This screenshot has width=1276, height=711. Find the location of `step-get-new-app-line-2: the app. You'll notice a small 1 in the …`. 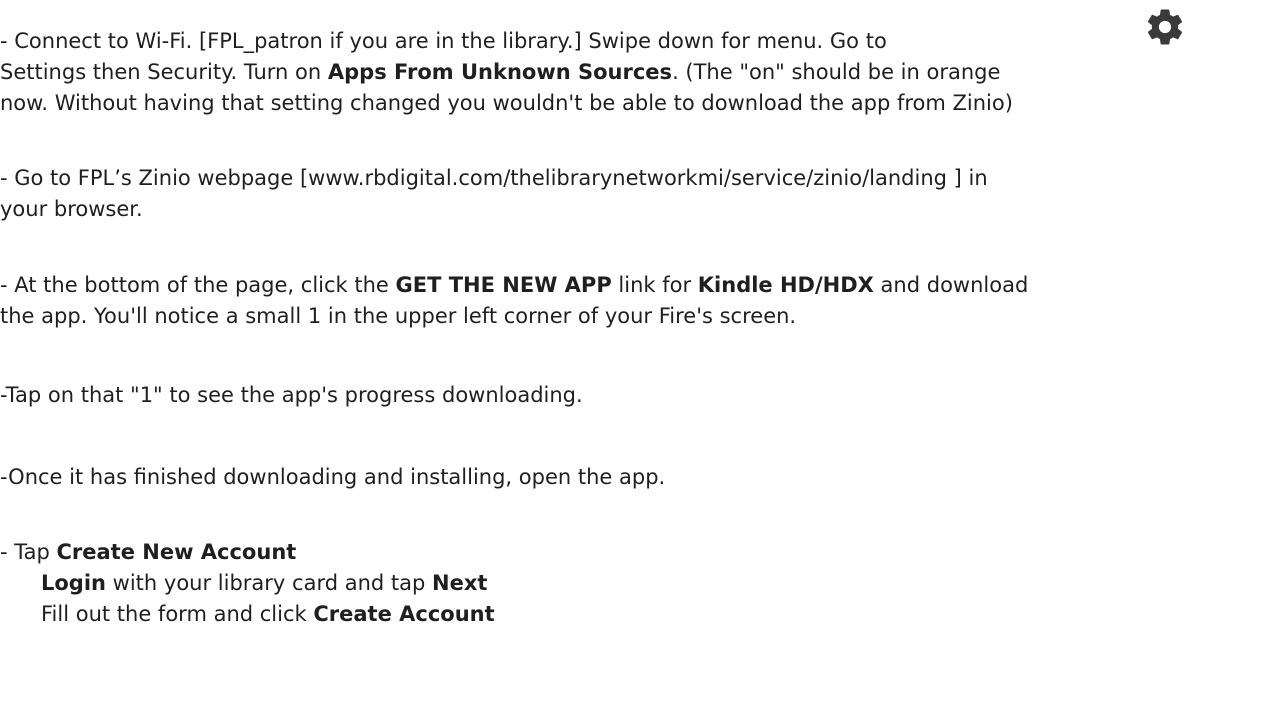

step-get-new-app-line-2: the app. You'll notice a small 1 in the … is located at coordinates (514, 316).